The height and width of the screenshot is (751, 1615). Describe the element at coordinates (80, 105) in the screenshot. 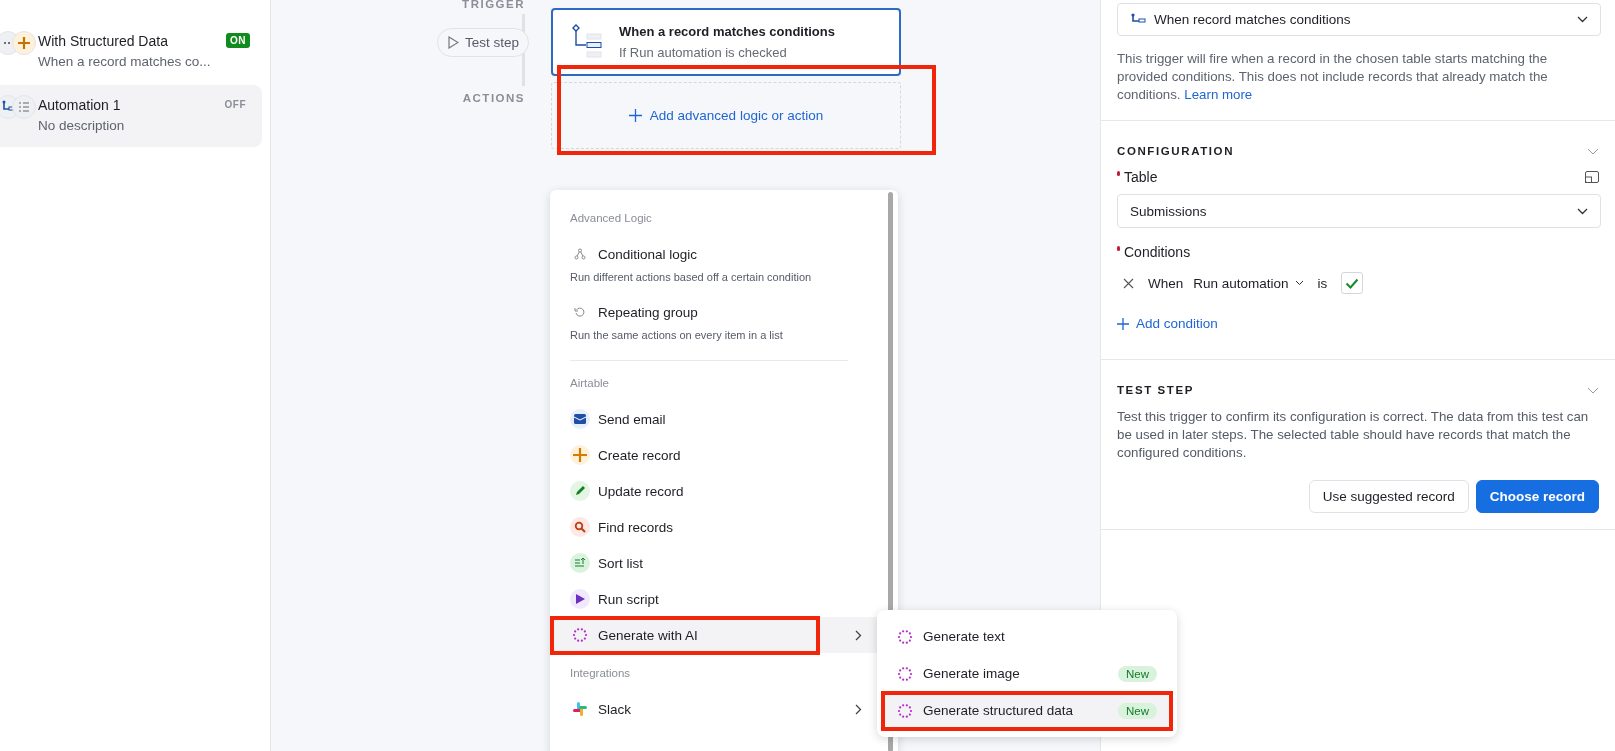

I see `automation-title: Automation 1` at that location.